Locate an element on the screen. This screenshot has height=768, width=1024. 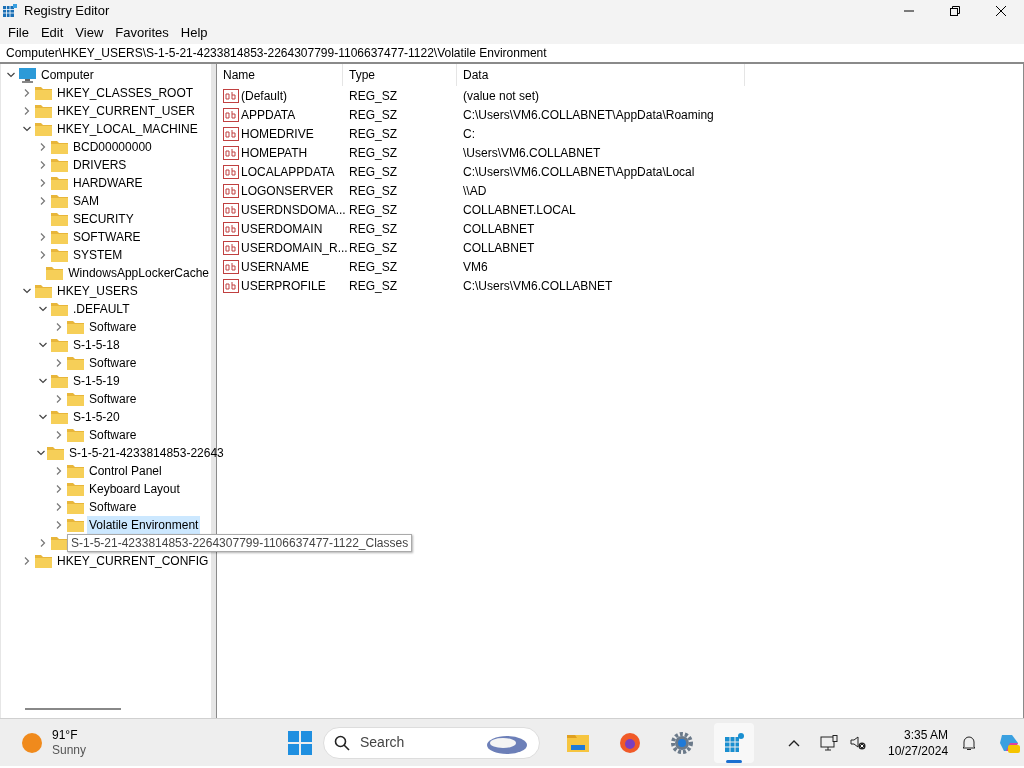
column-header: Type is located at coordinates (400, 75).